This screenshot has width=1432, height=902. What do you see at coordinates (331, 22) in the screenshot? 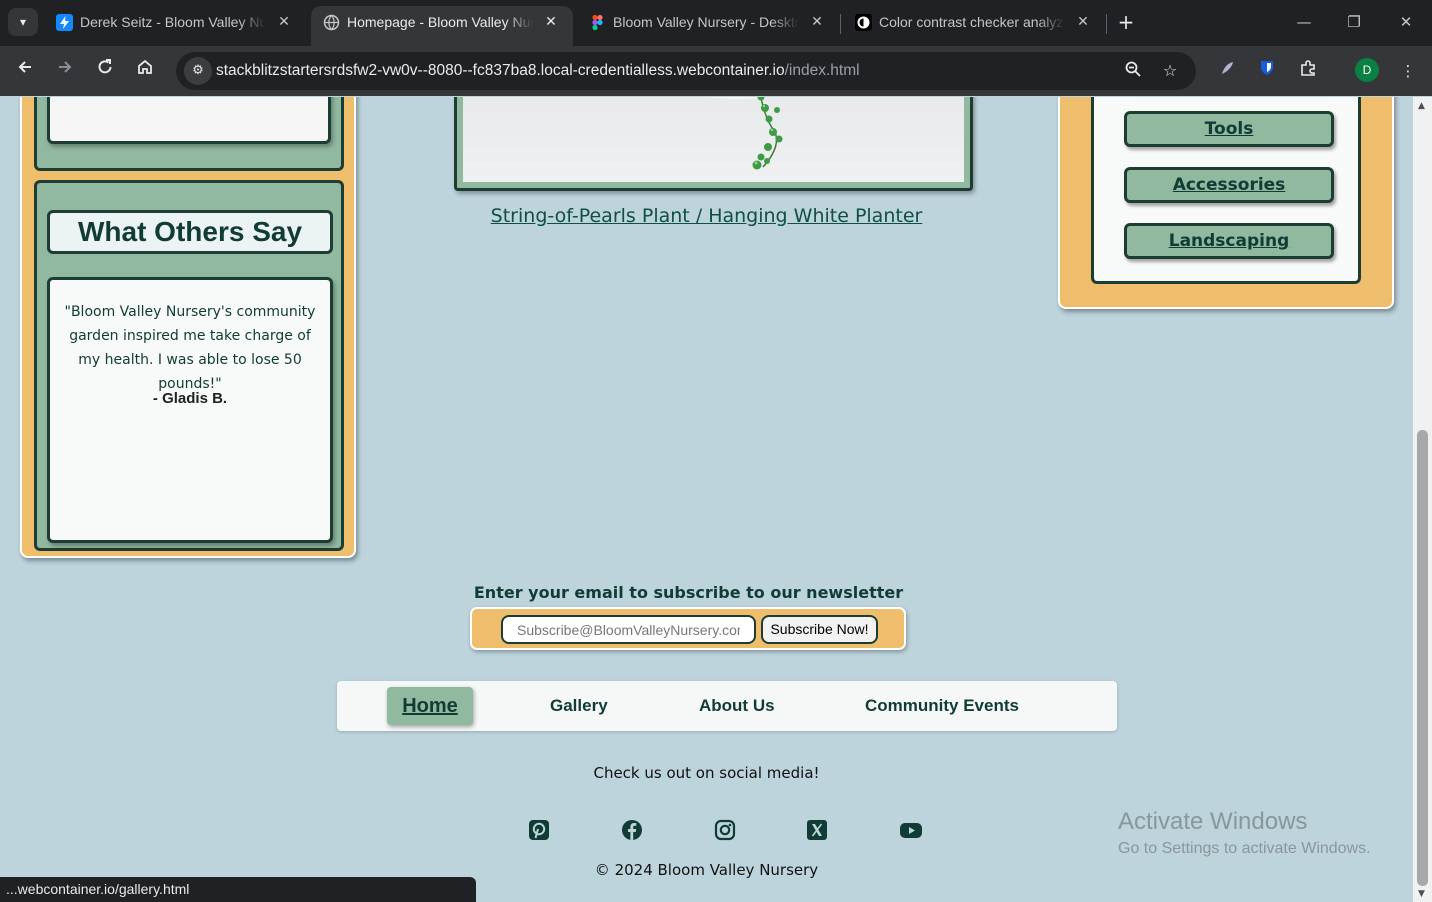
I see `globe-icon` at bounding box center [331, 22].